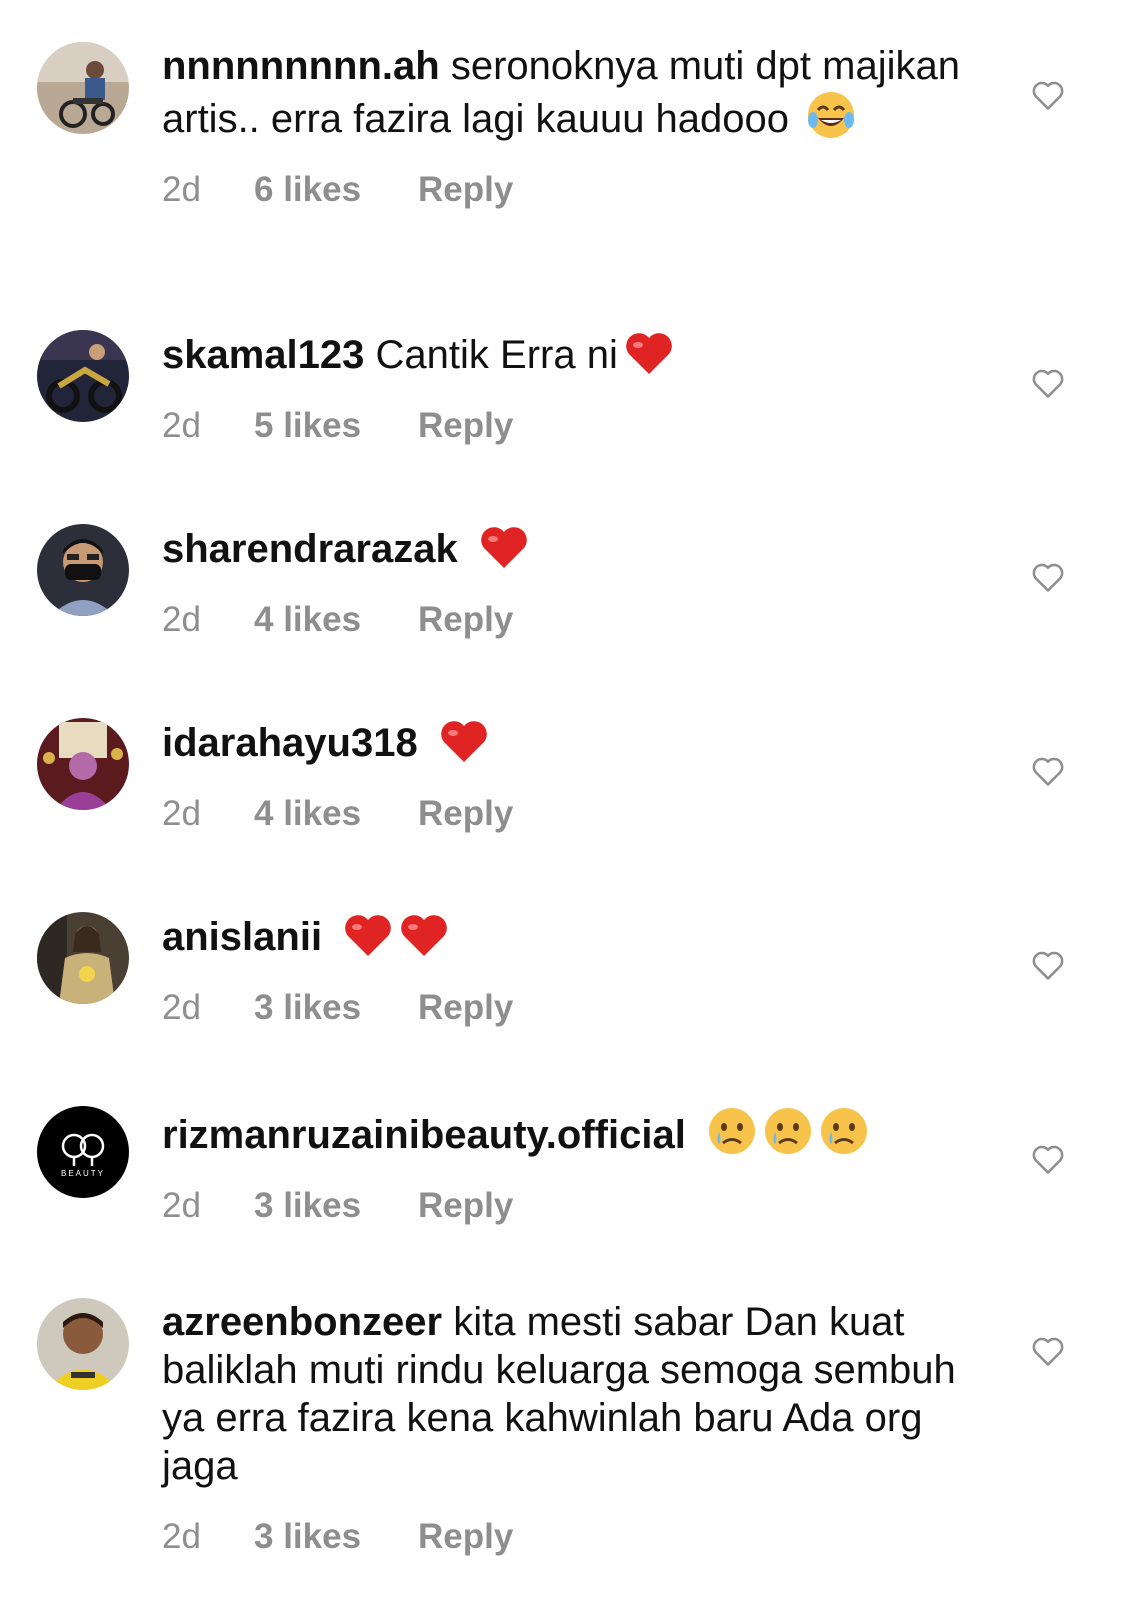 Image resolution: width=1125 pixels, height=1624 pixels. What do you see at coordinates (310, 549) in the screenshot?
I see `comment-username: sharendrarazak` at bounding box center [310, 549].